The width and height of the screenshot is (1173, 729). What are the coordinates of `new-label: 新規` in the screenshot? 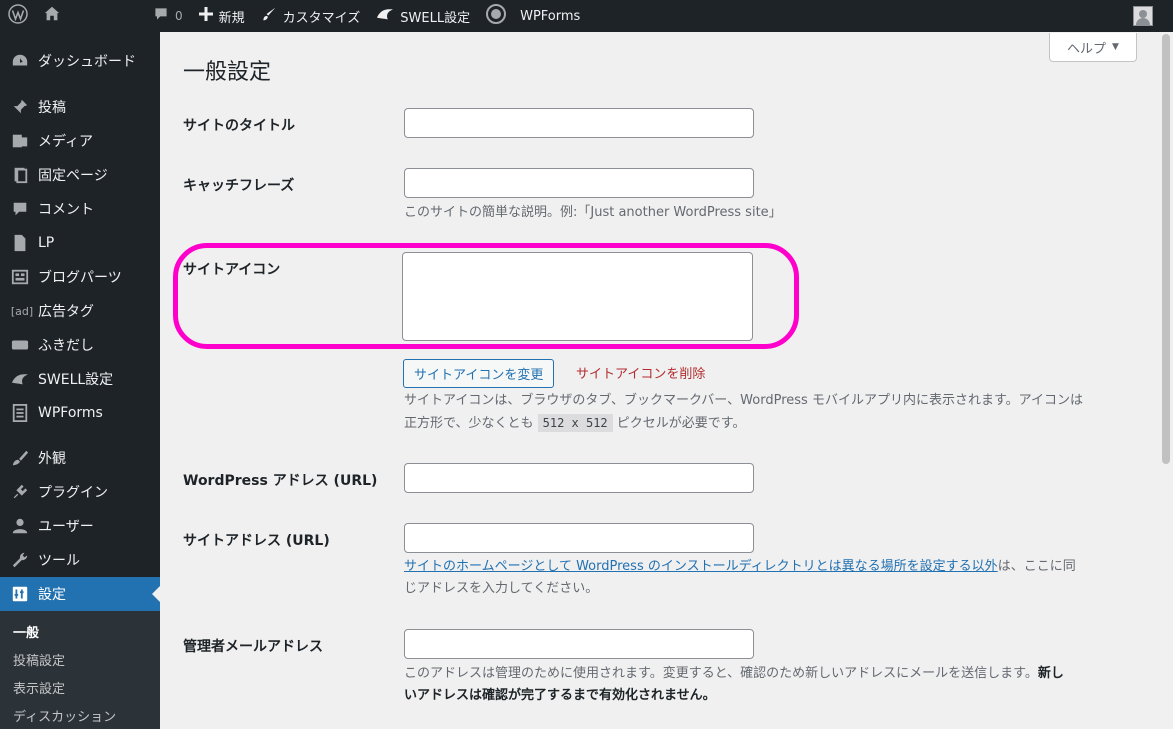 It's located at (231, 18).